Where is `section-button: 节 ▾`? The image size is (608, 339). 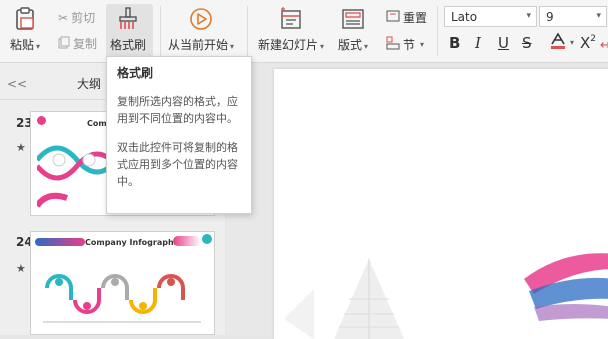
section-button: 节 ▾ is located at coordinates (405, 44).